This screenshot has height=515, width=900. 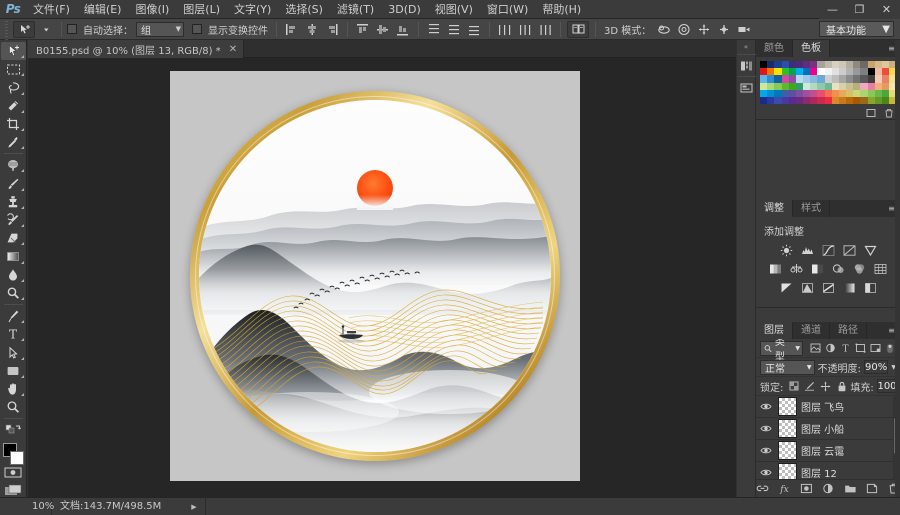 I want to click on distribute-bottom-edges-icon, so click(x=474, y=29).